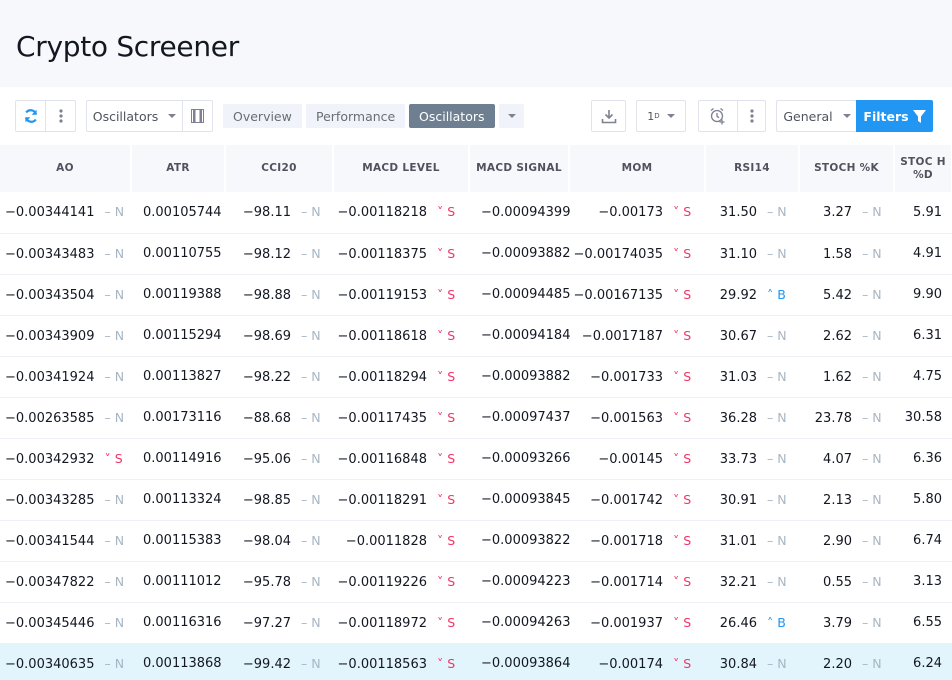 The image size is (952, 680). I want to click on cell-value: 2.20, so click(837, 664).